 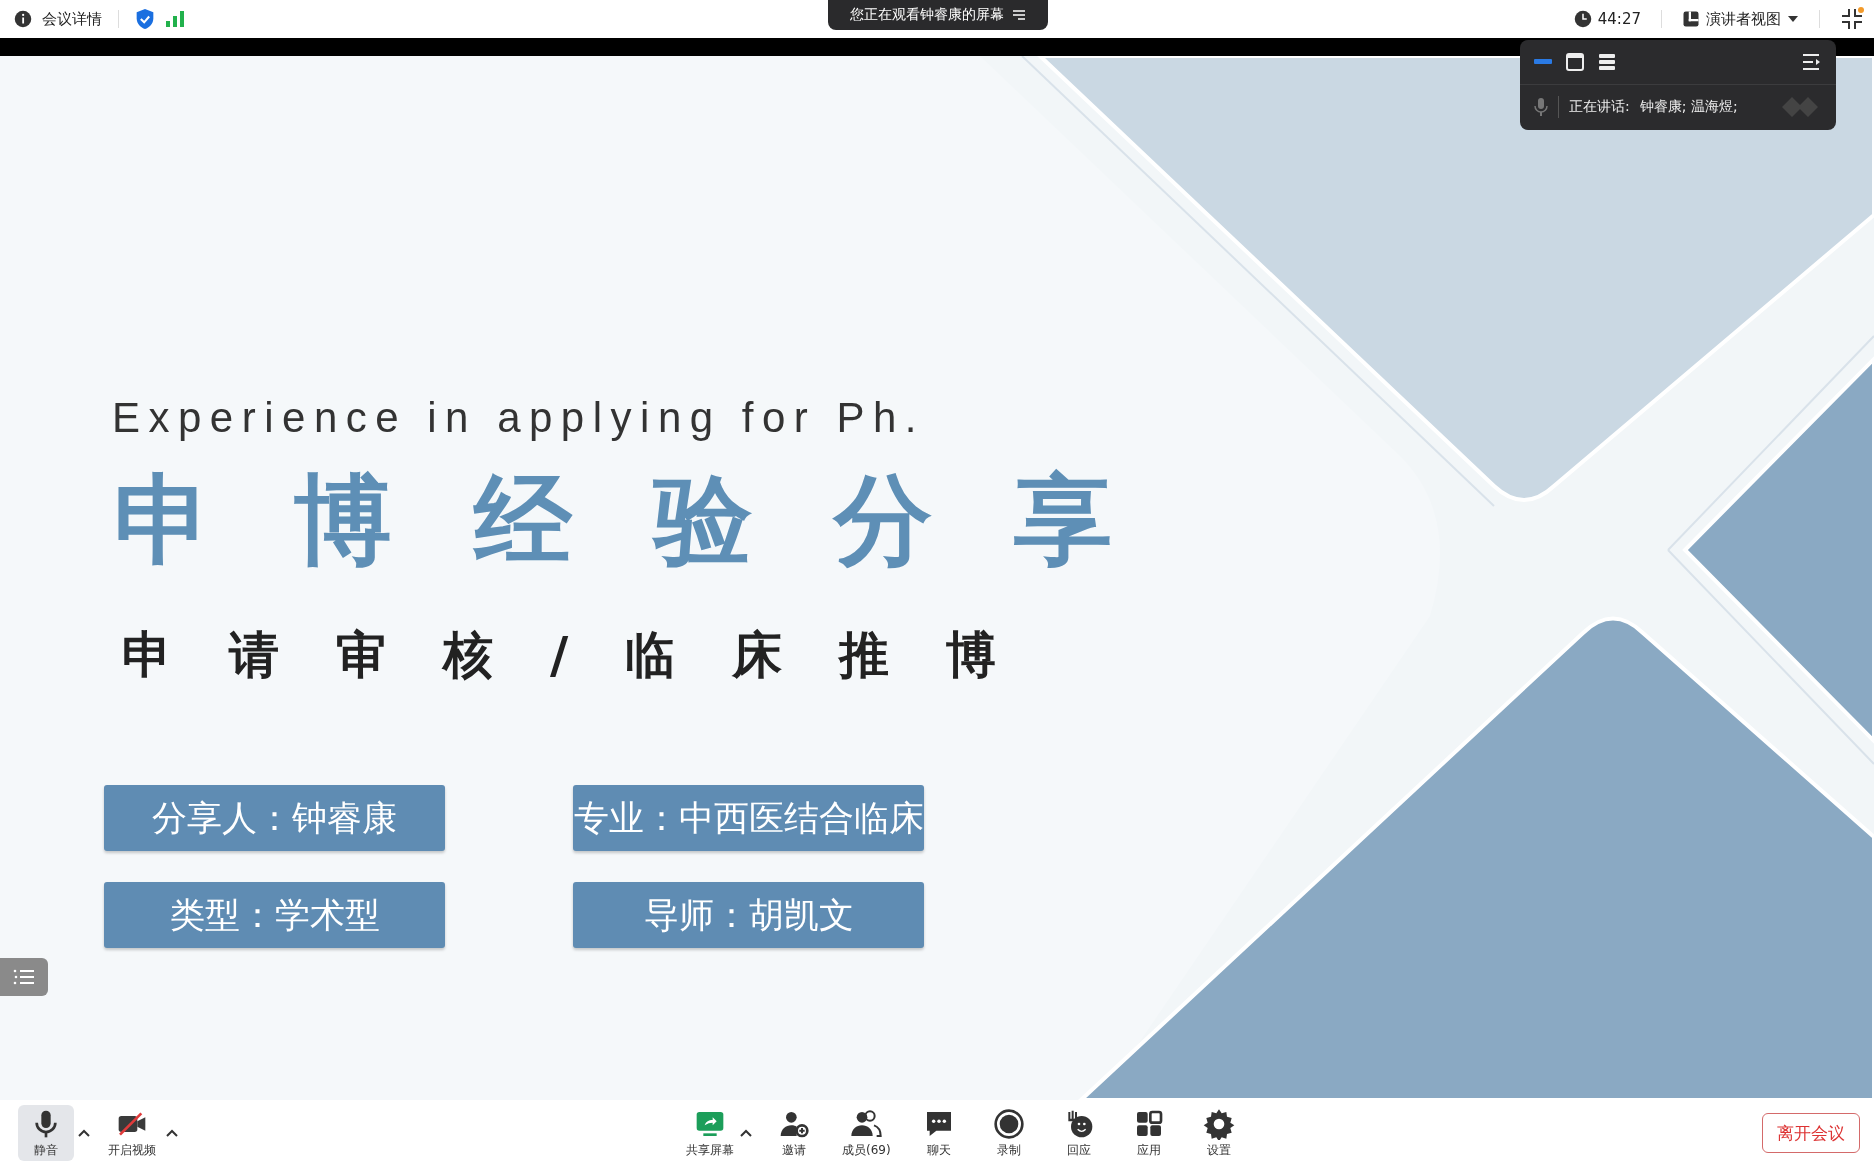 I want to click on view-mode-dropdown: 演讲者视图, so click(x=1740, y=19).